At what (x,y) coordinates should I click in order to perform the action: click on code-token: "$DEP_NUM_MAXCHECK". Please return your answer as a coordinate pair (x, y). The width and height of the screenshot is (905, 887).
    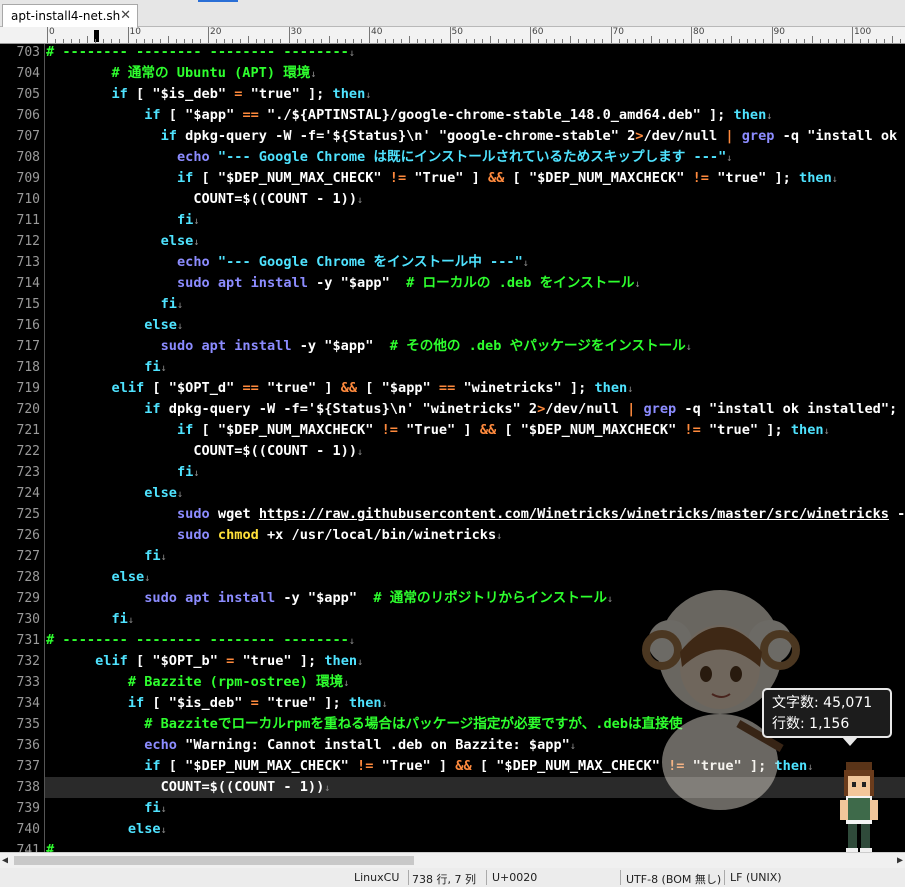
    Looking at the image, I should click on (295, 430).